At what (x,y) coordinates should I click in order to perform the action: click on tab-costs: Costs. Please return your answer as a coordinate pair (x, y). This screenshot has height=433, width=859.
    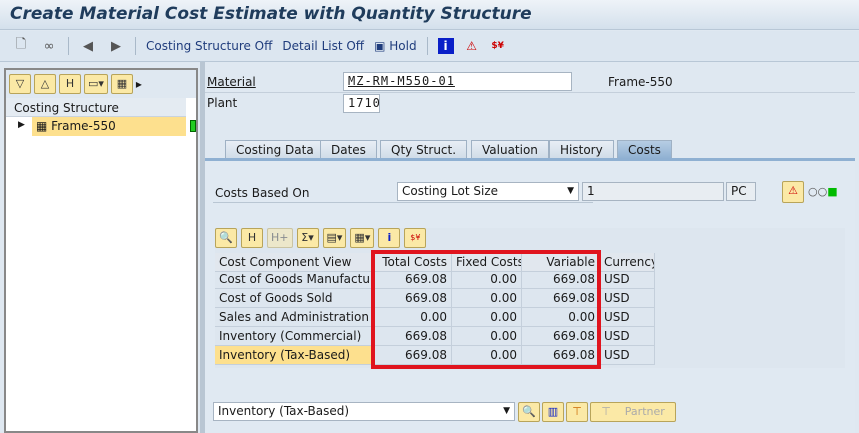
    Looking at the image, I should click on (644, 149).